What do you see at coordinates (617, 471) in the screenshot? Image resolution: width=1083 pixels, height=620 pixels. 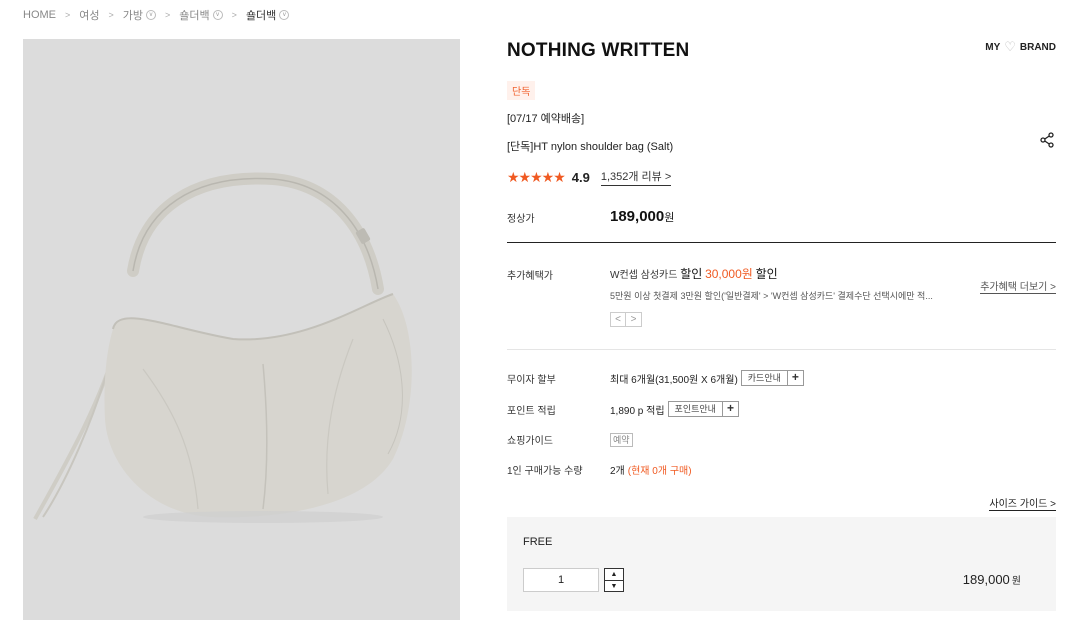 I see `limit-value: 2개` at bounding box center [617, 471].